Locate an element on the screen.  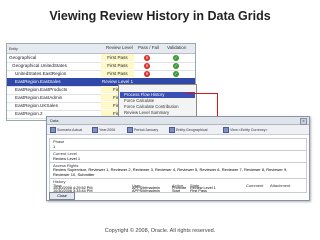
validation-column-header: Validation is located at coordinates (176, 47).